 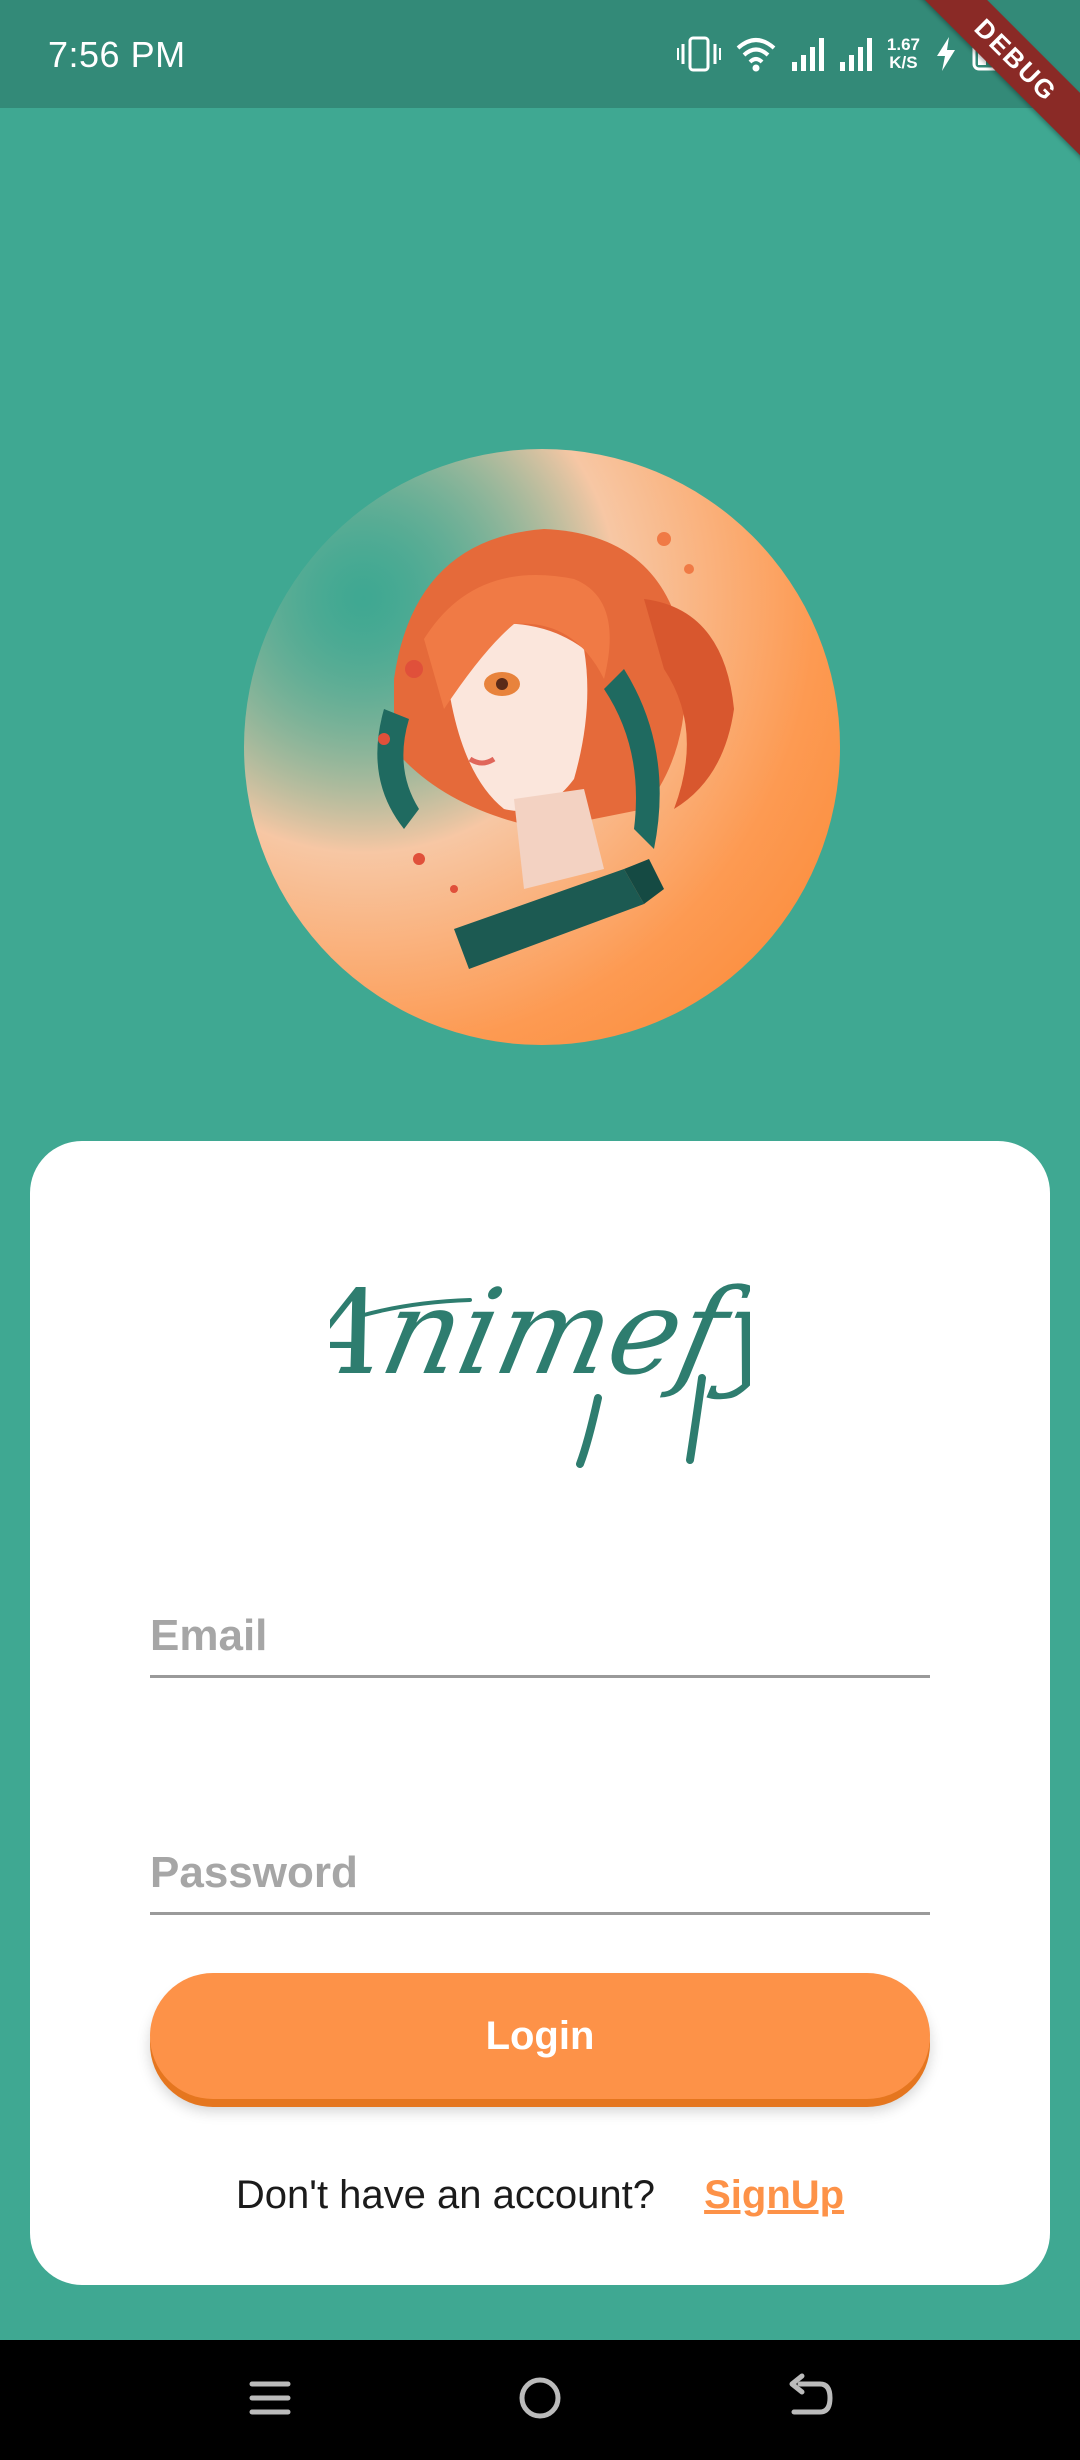 I want to click on menu-icon, so click(x=270, y=2398).